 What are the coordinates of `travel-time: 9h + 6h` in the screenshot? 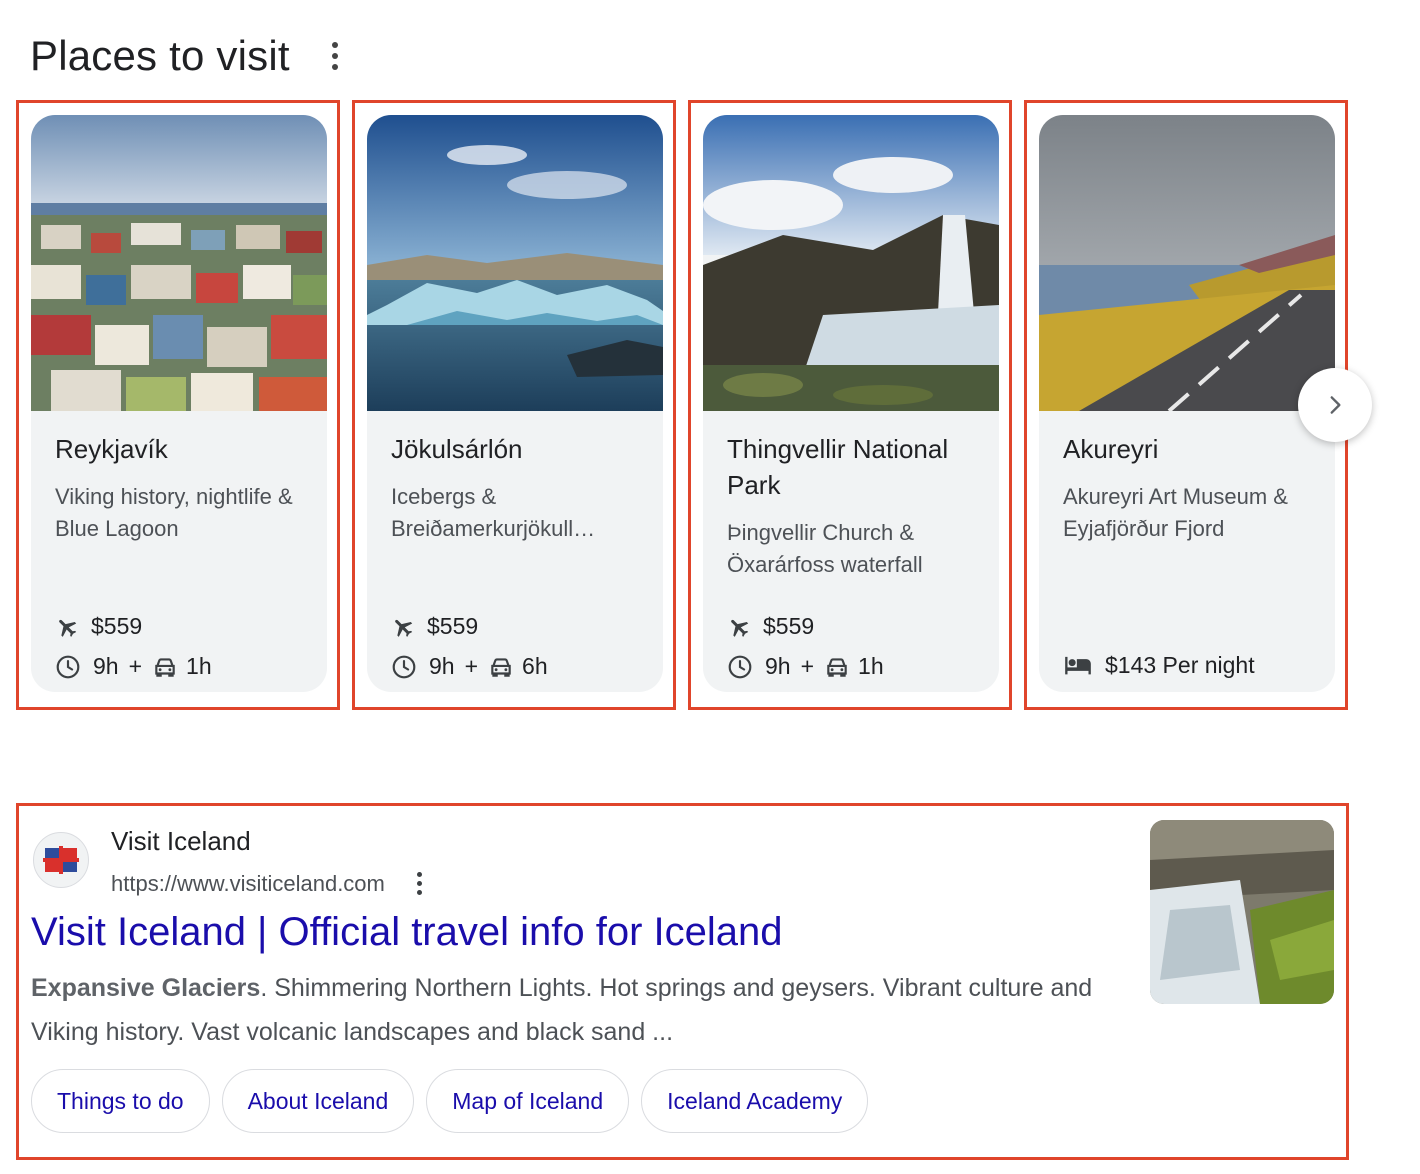 It's located at (519, 666).